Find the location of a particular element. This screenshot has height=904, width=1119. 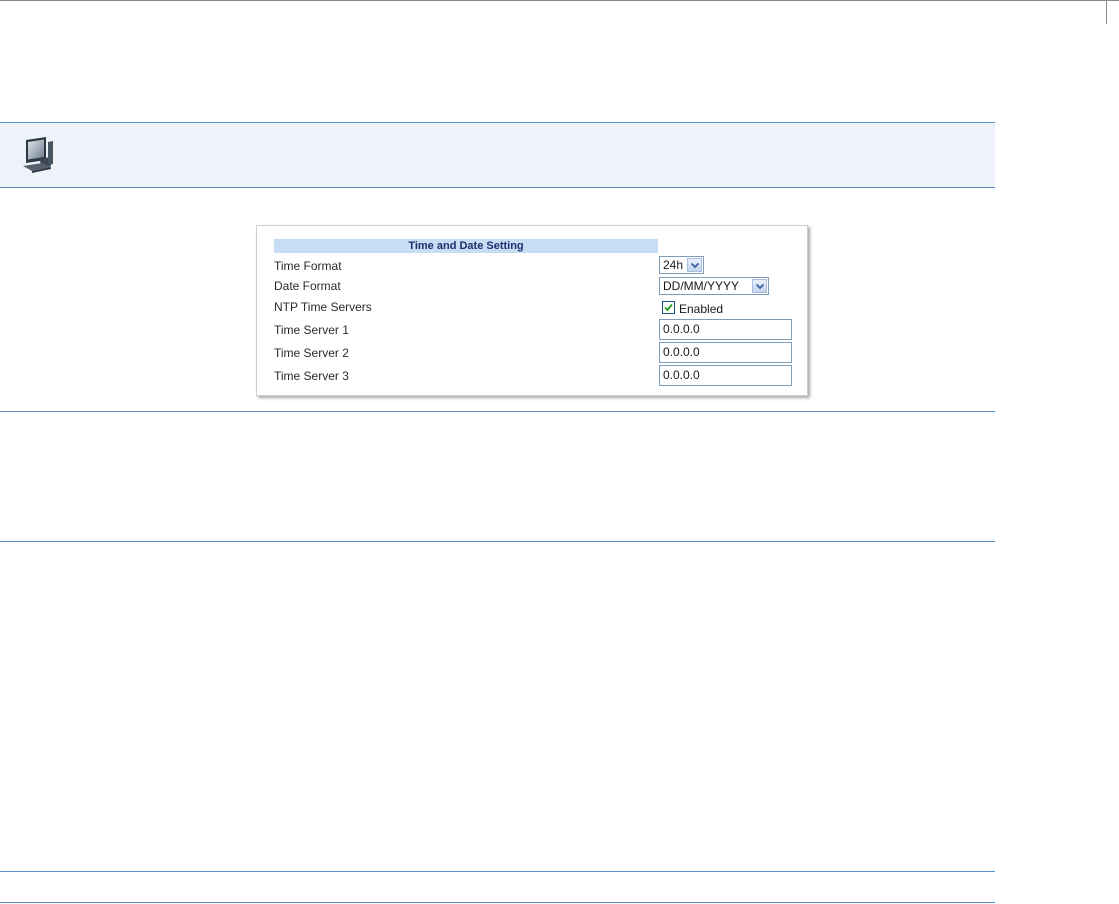

computer-icon is located at coordinates (38, 155).